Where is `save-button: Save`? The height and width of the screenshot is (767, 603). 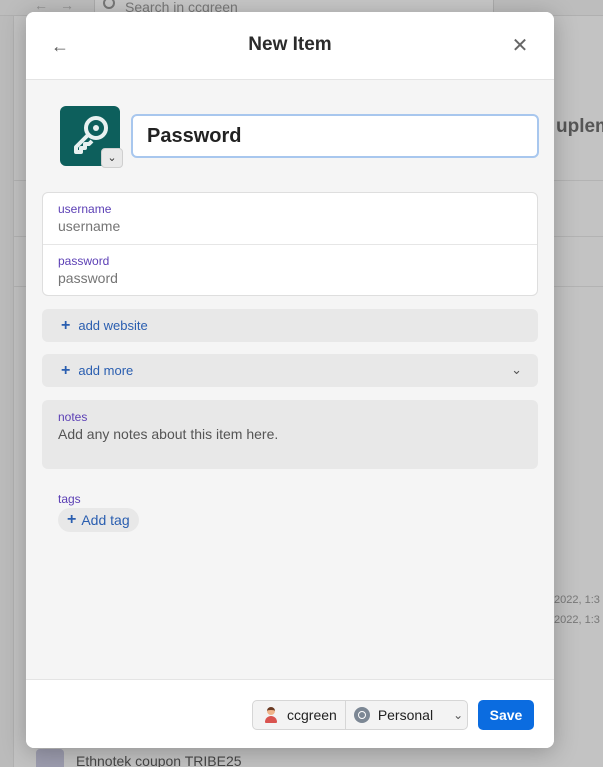
save-button: Save is located at coordinates (506, 715).